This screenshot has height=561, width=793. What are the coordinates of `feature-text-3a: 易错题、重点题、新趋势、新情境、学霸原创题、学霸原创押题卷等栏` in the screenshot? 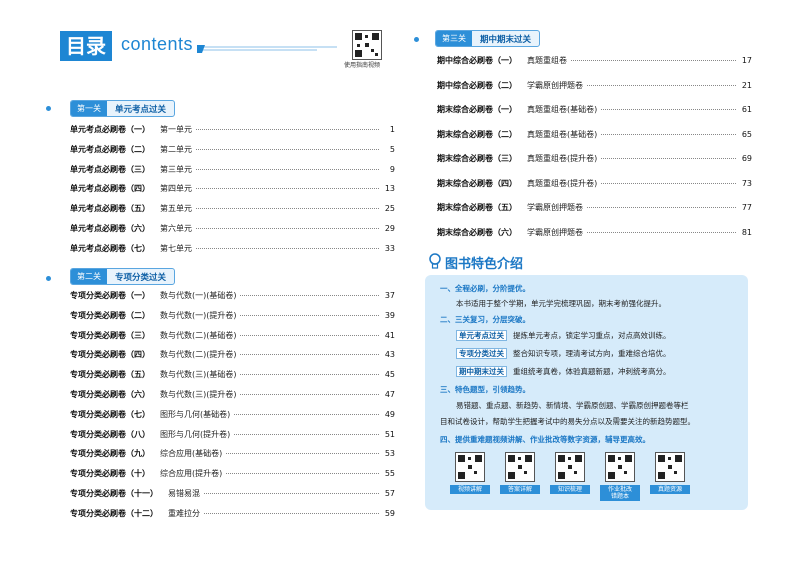 It's located at (572, 405).